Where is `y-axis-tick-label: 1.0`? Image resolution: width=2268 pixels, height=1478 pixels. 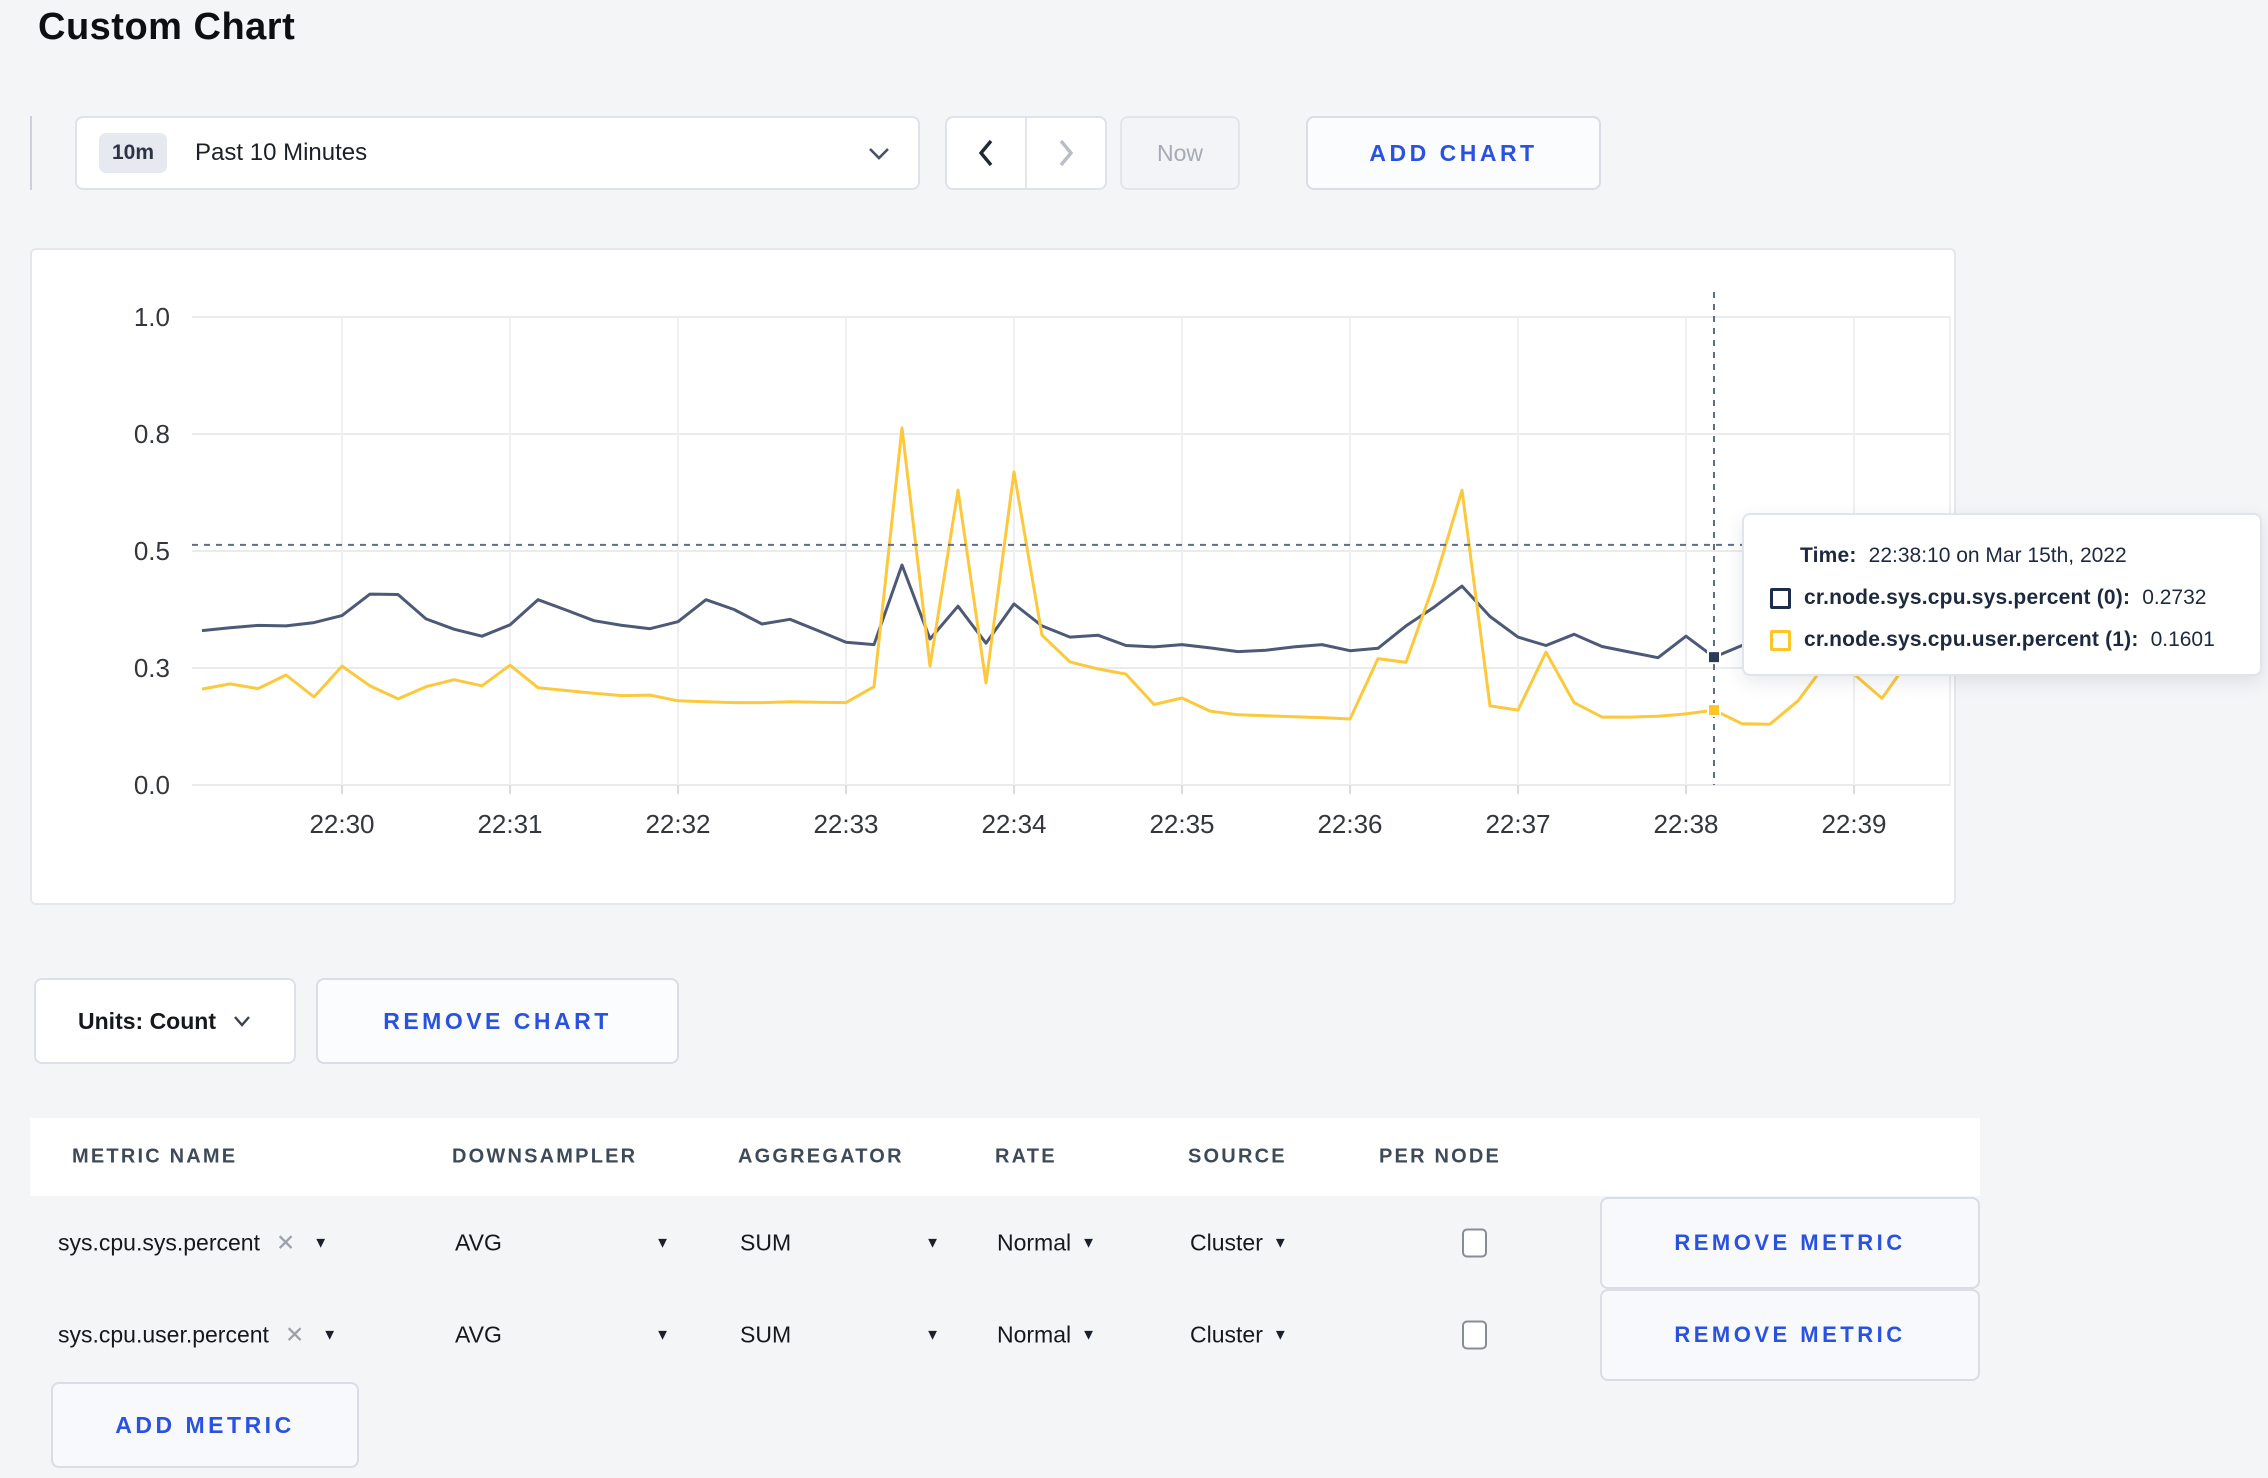 y-axis-tick-label: 1.0 is located at coordinates (152, 317).